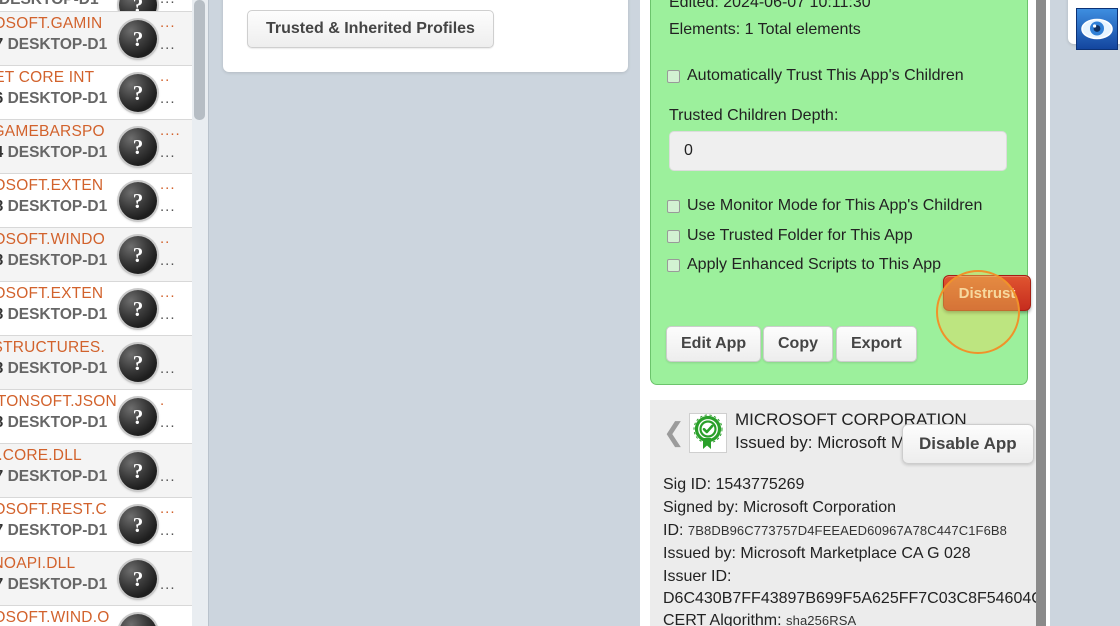  Describe the element at coordinates (49, 4) in the screenshot. I see `app-row-host: 6 DESKTOP-D1` at that location.